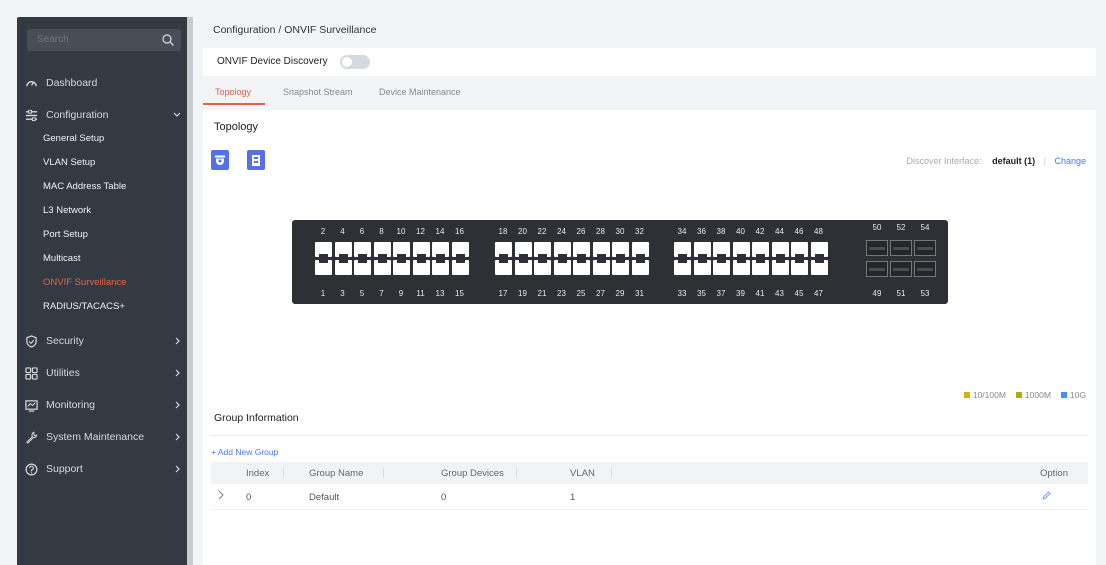  Describe the element at coordinates (318, 92) in the screenshot. I see `tab-snapshot-stream: Snapshot Stream` at that location.